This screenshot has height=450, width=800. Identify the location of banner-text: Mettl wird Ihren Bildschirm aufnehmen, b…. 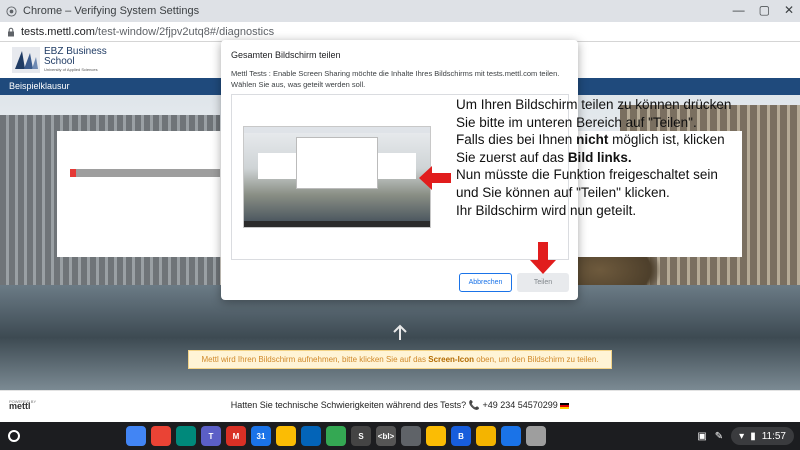
(315, 359).